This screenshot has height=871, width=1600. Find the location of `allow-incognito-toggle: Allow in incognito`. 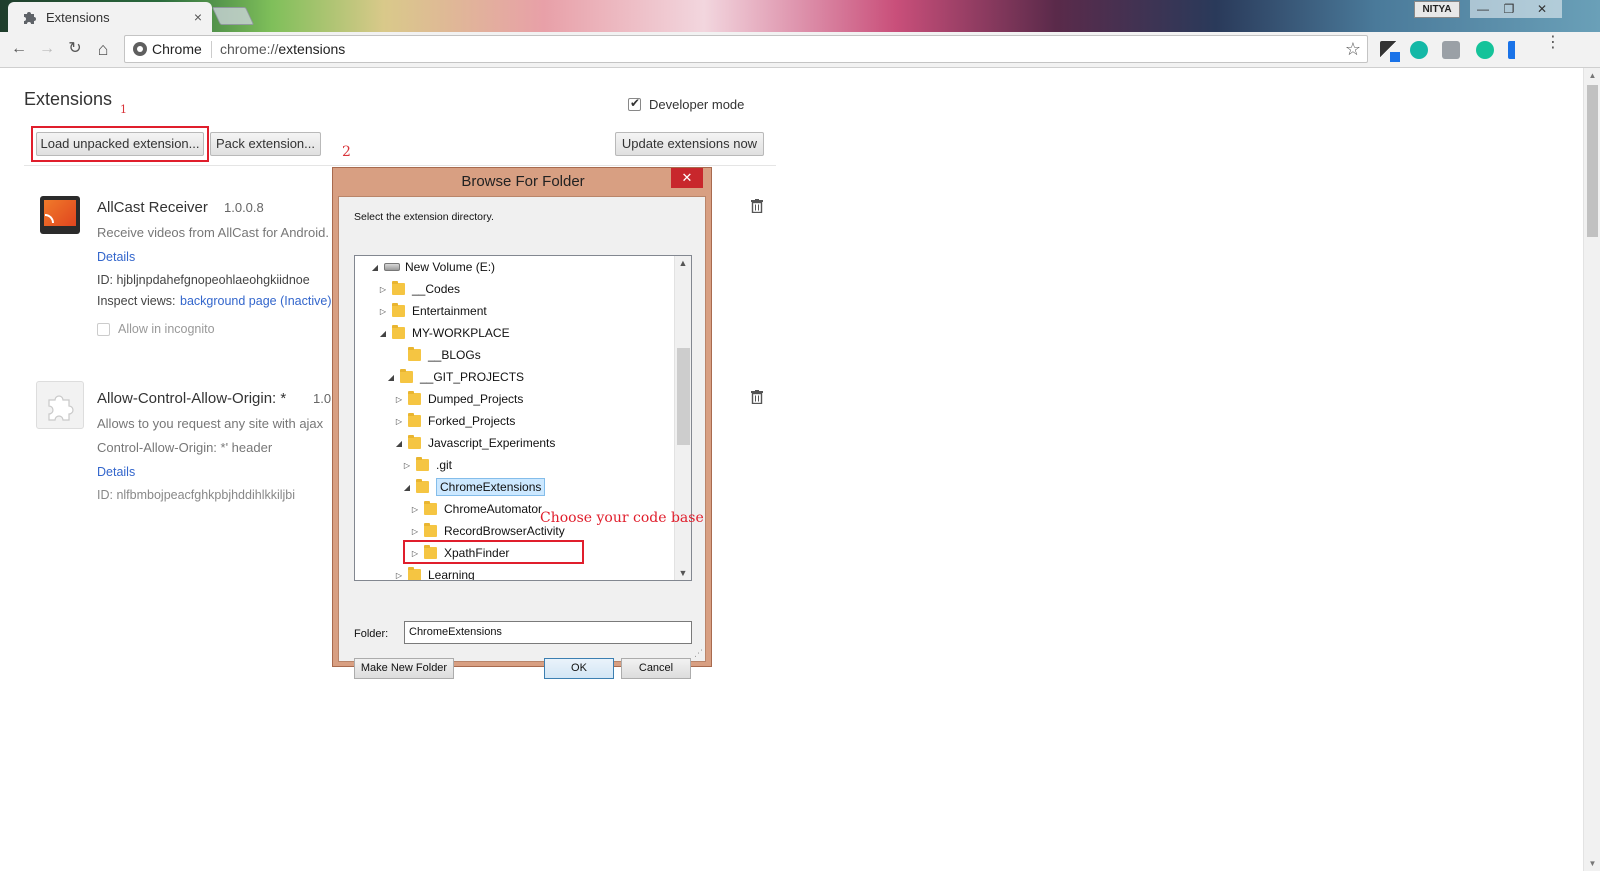

allow-incognito-toggle: Allow in incognito is located at coordinates (156, 329).